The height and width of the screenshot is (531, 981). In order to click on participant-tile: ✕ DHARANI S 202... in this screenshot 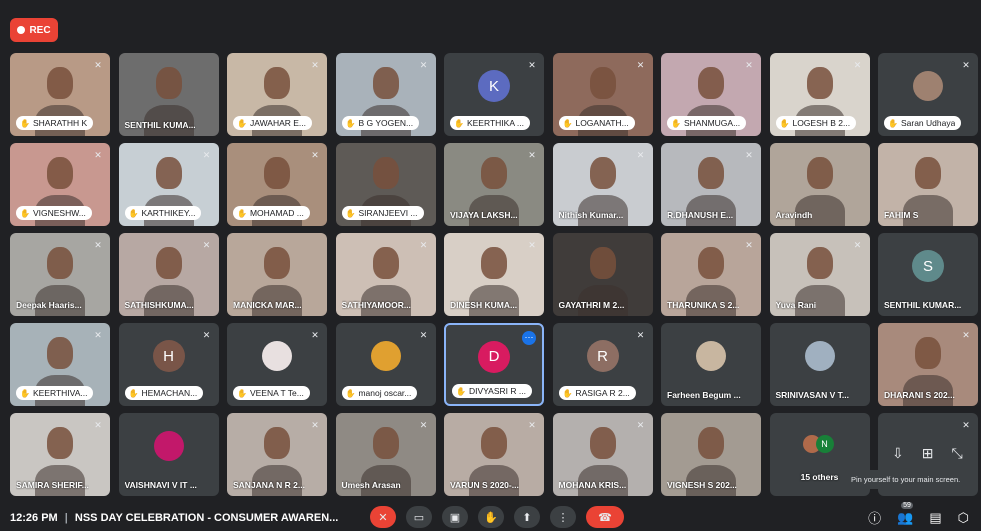, I will do `click(928, 364)`.